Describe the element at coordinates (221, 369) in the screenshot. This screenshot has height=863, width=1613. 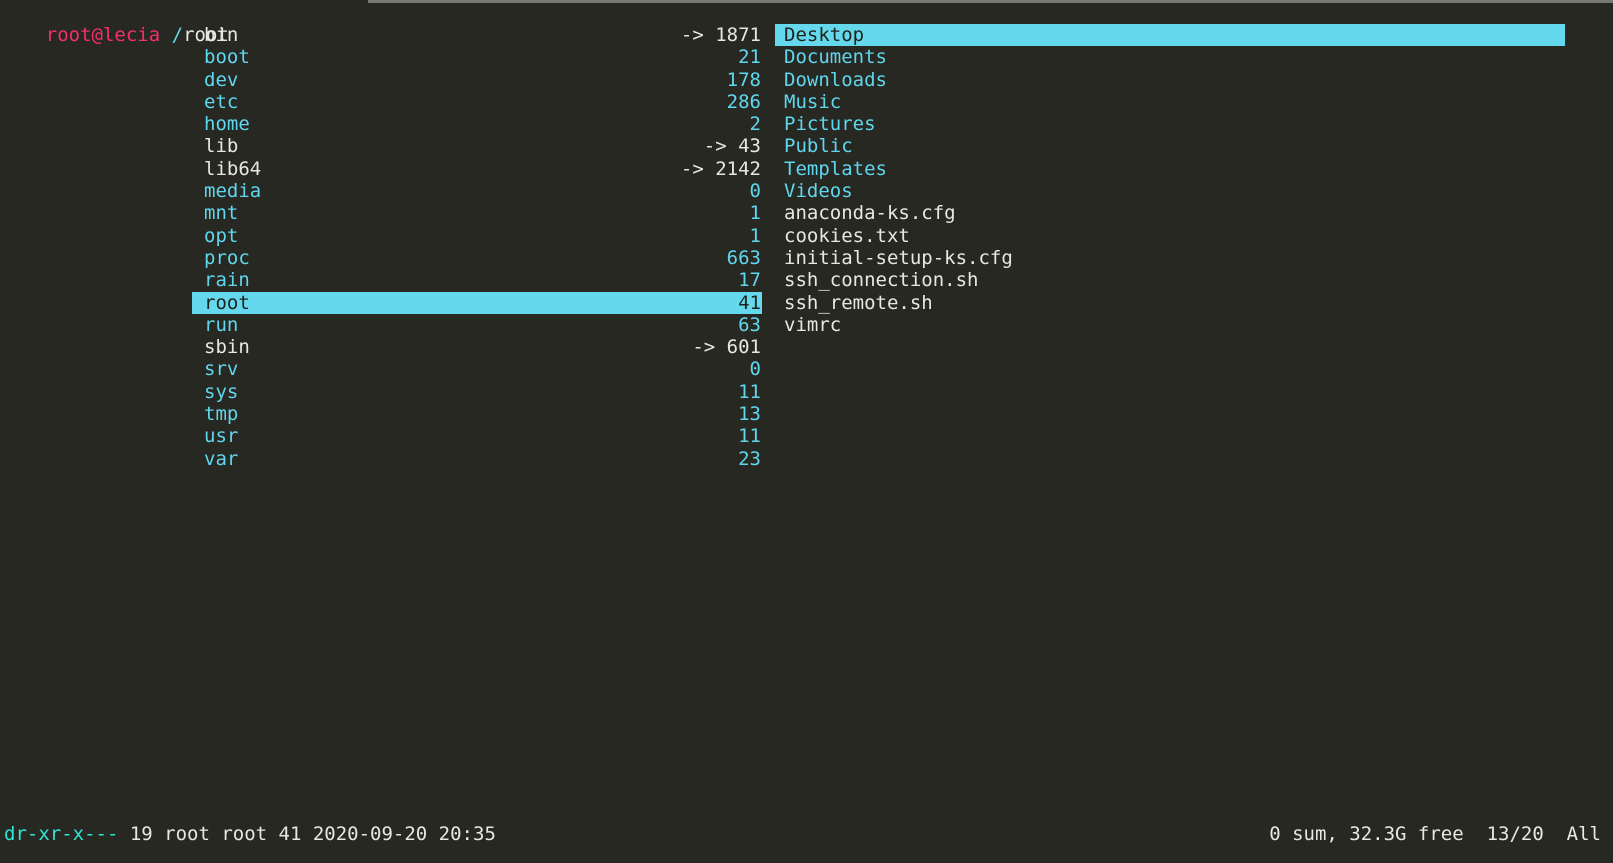
I see `left-file-name: srv` at that location.